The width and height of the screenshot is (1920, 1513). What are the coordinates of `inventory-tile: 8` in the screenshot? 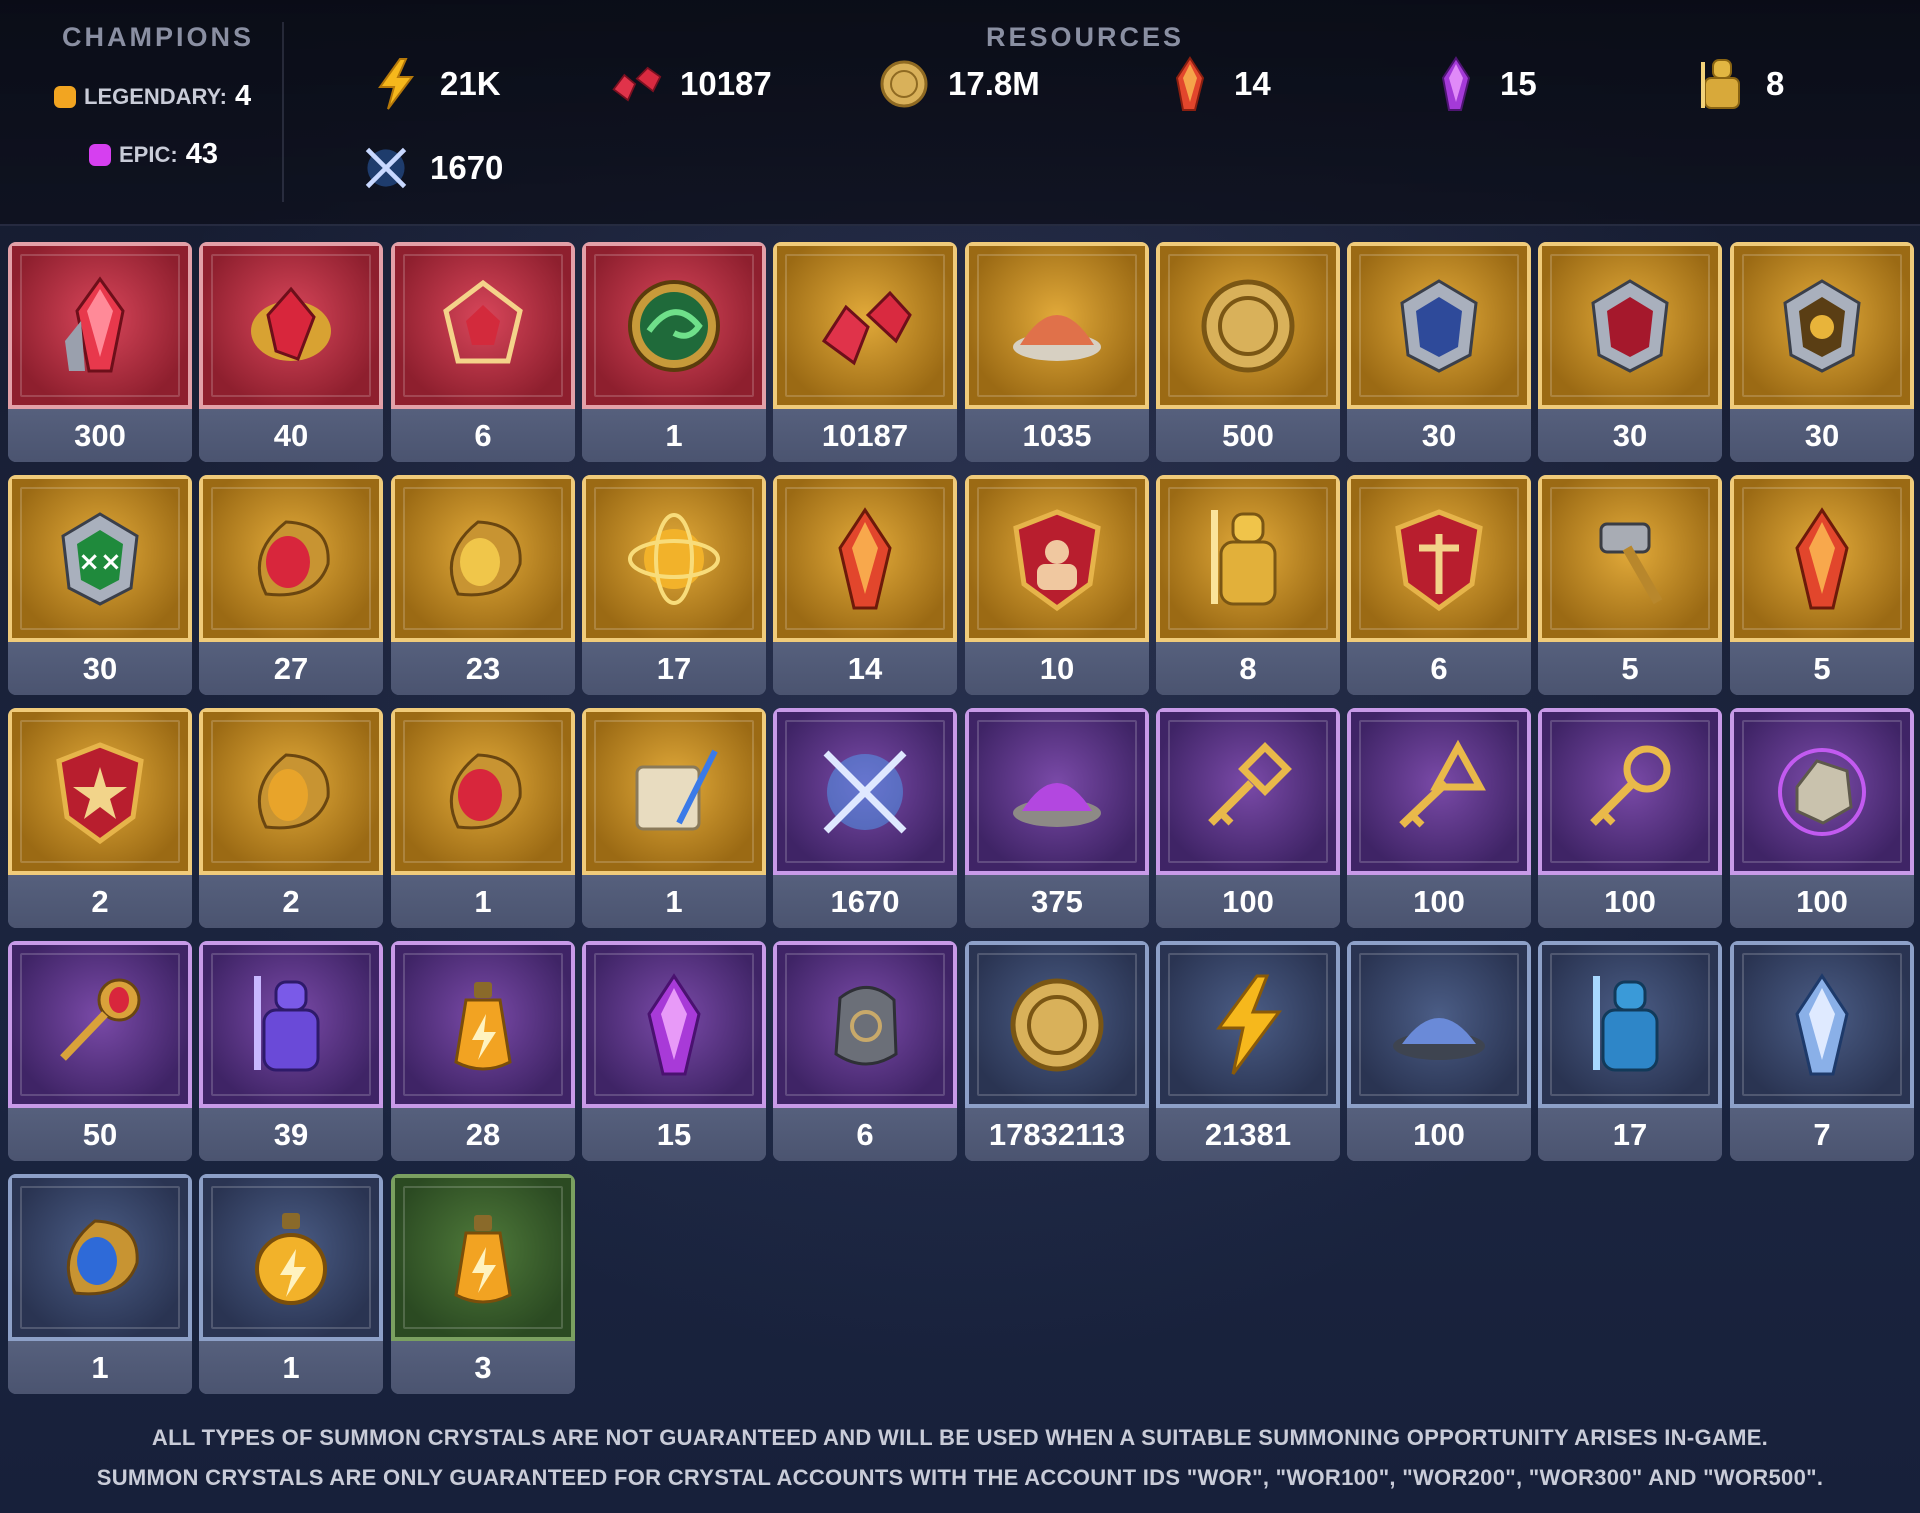 It's located at (1248, 585).